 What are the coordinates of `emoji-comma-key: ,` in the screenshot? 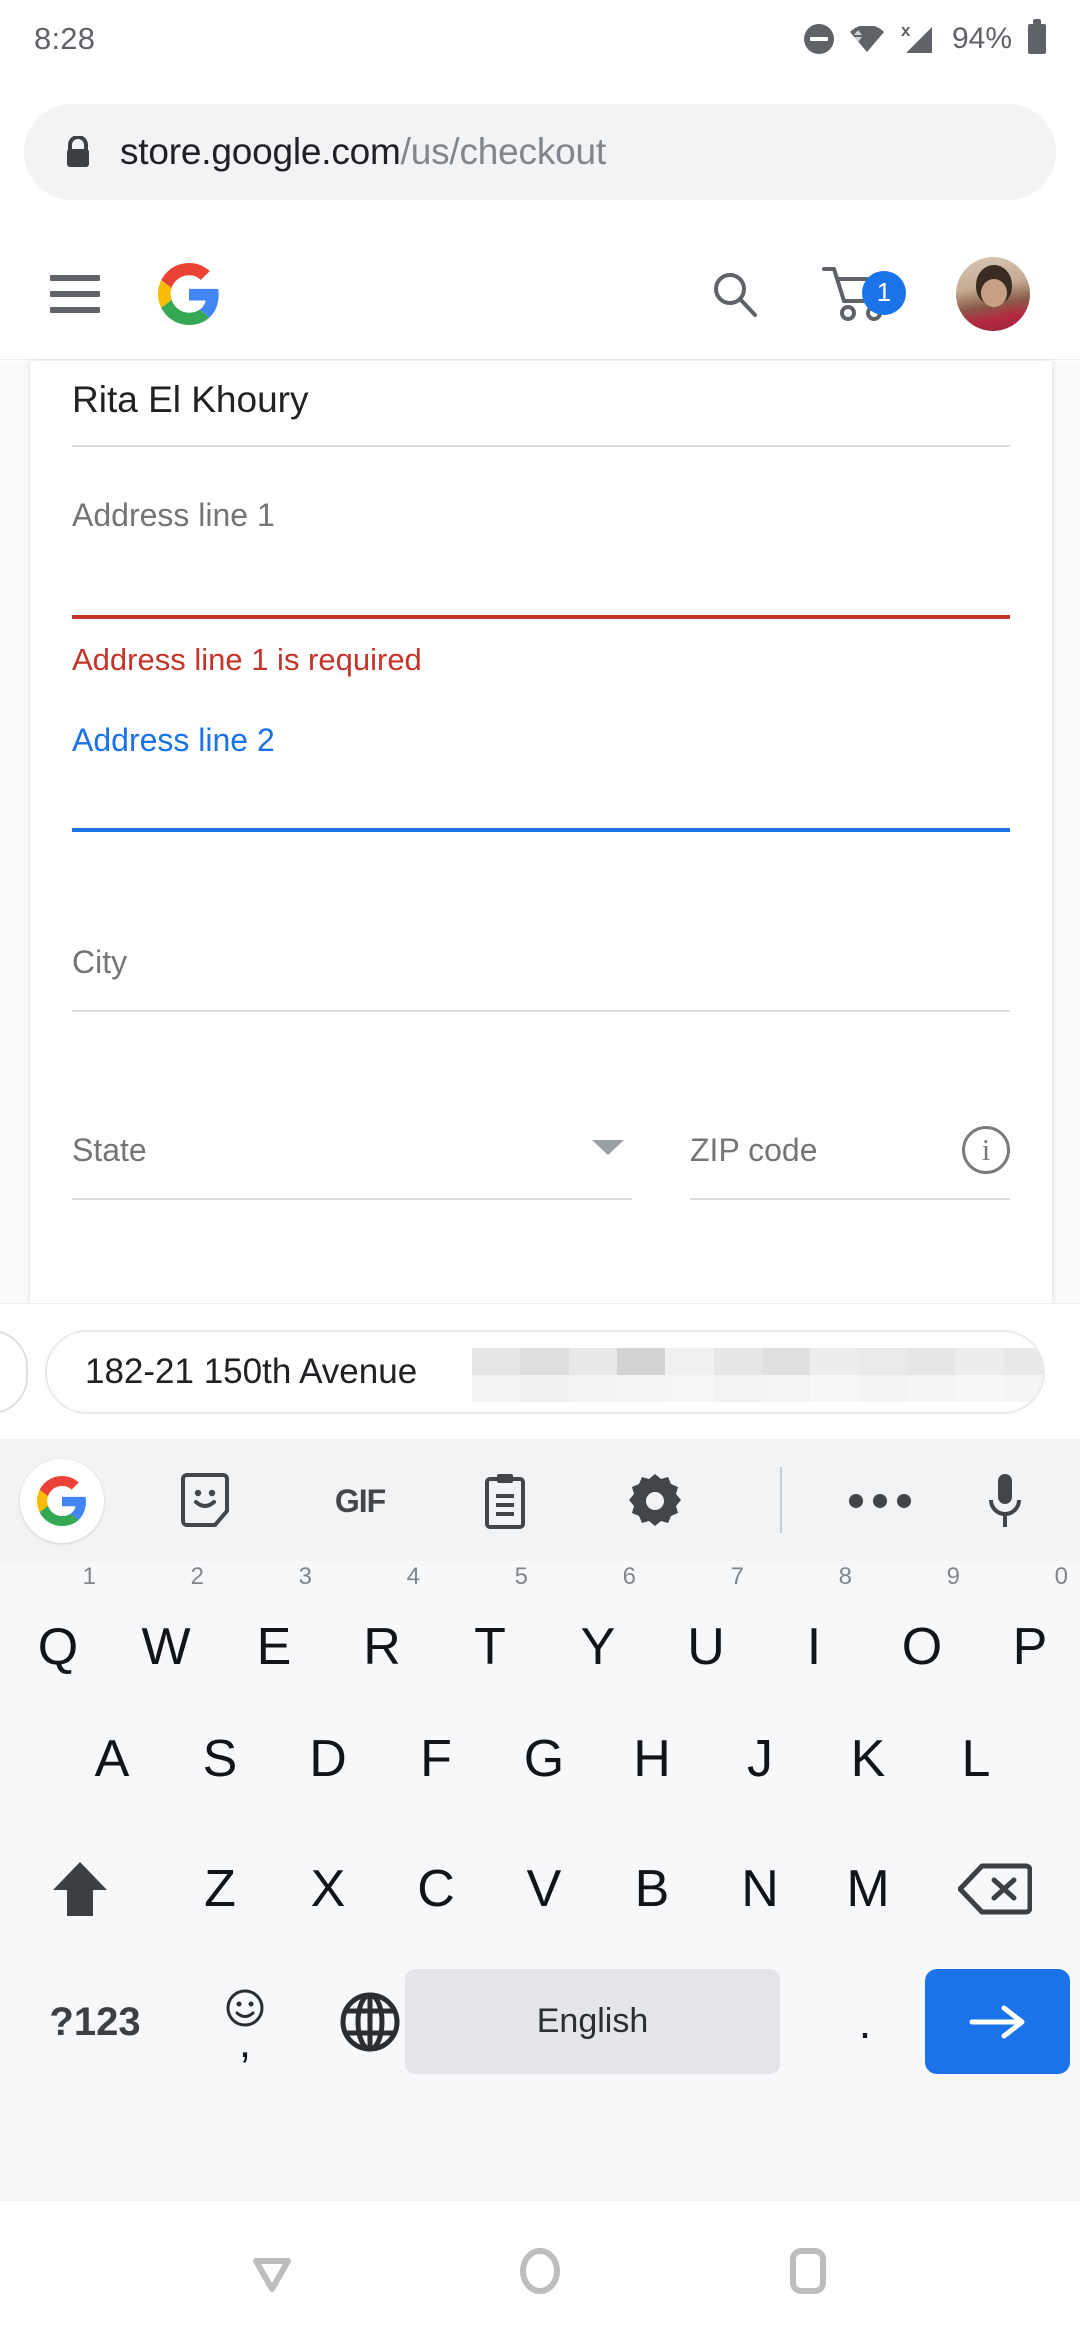 It's located at (245, 2022).